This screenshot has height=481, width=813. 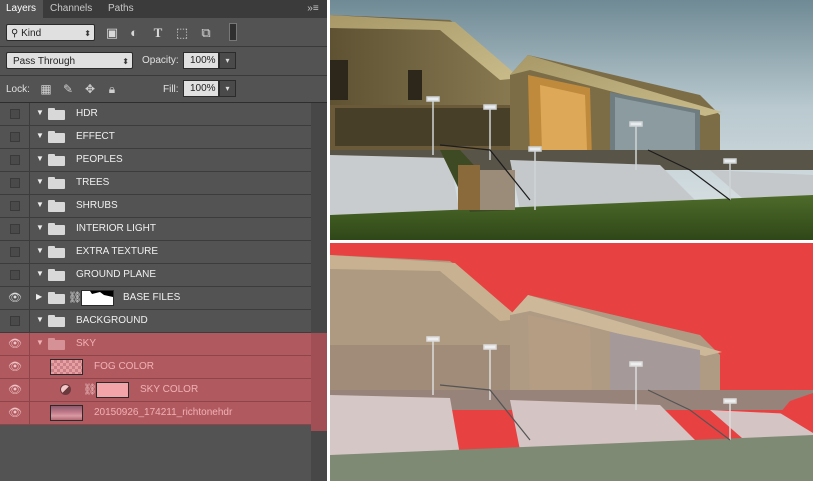 I want to click on layer-list-scrollbar, so click(x=319, y=292).